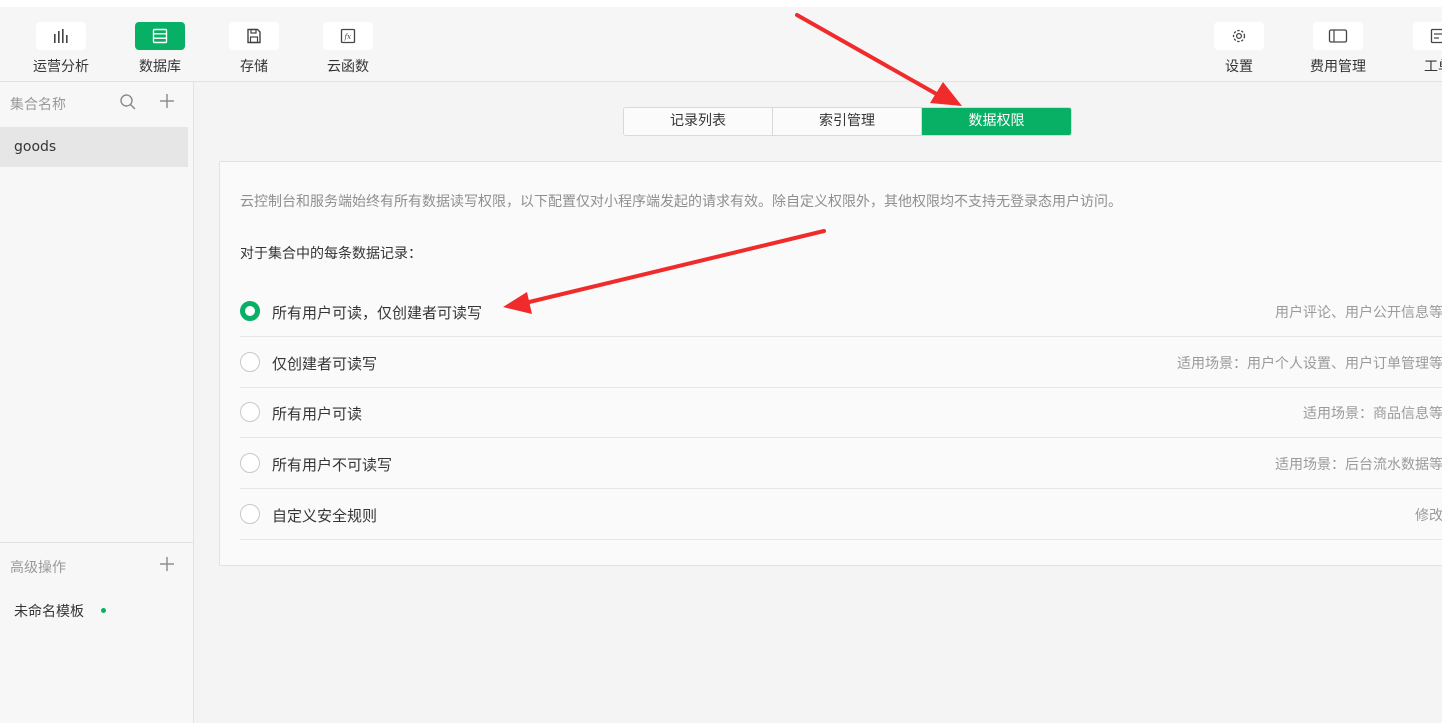  Describe the element at coordinates (721, 3) in the screenshot. I see `window-top-strip` at that location.